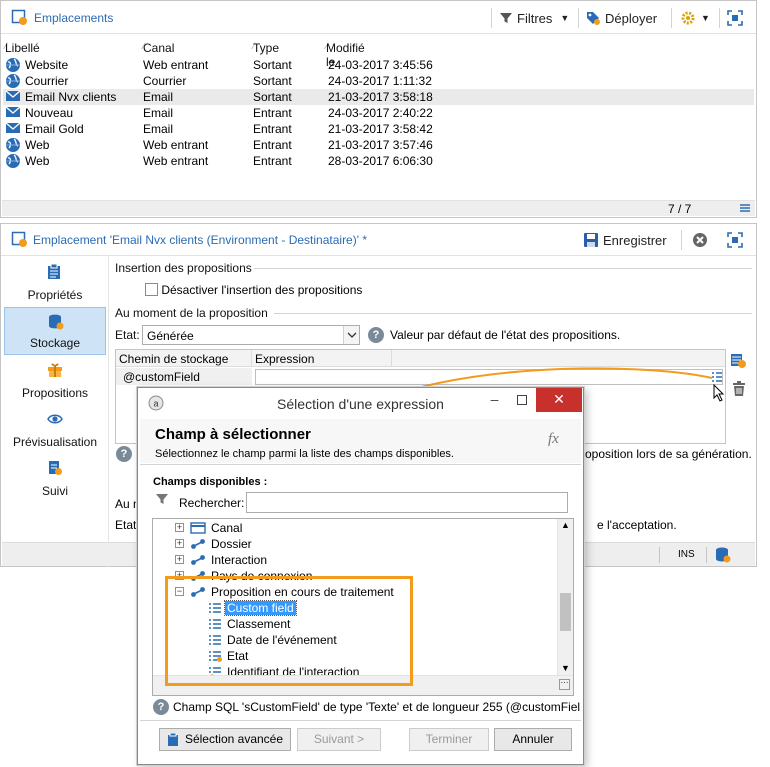  I want to click on cancel-button: Annuler, so click(533, 739).